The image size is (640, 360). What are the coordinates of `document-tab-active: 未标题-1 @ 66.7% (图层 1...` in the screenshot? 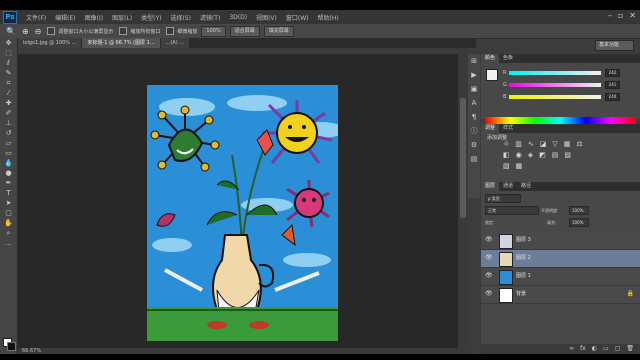 It's located at (121, 43).